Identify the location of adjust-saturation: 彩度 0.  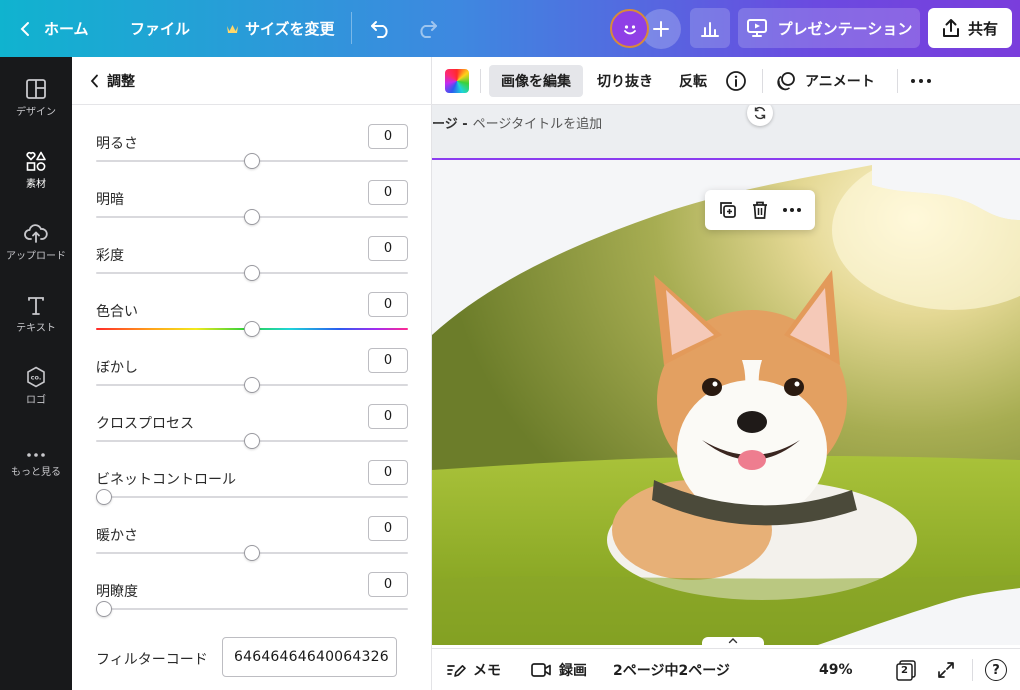
(252, 268).